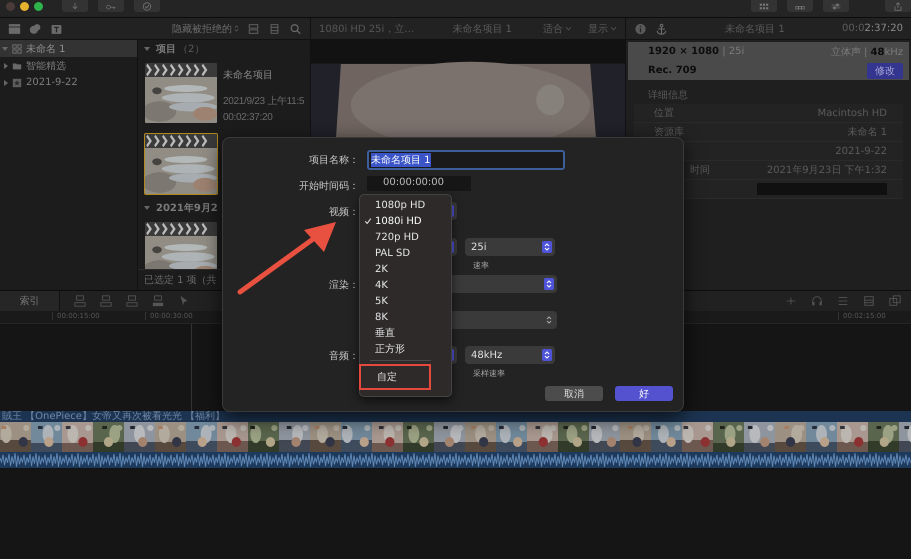  I want to click on library-item: 2021-9-22, so click(68, 82).